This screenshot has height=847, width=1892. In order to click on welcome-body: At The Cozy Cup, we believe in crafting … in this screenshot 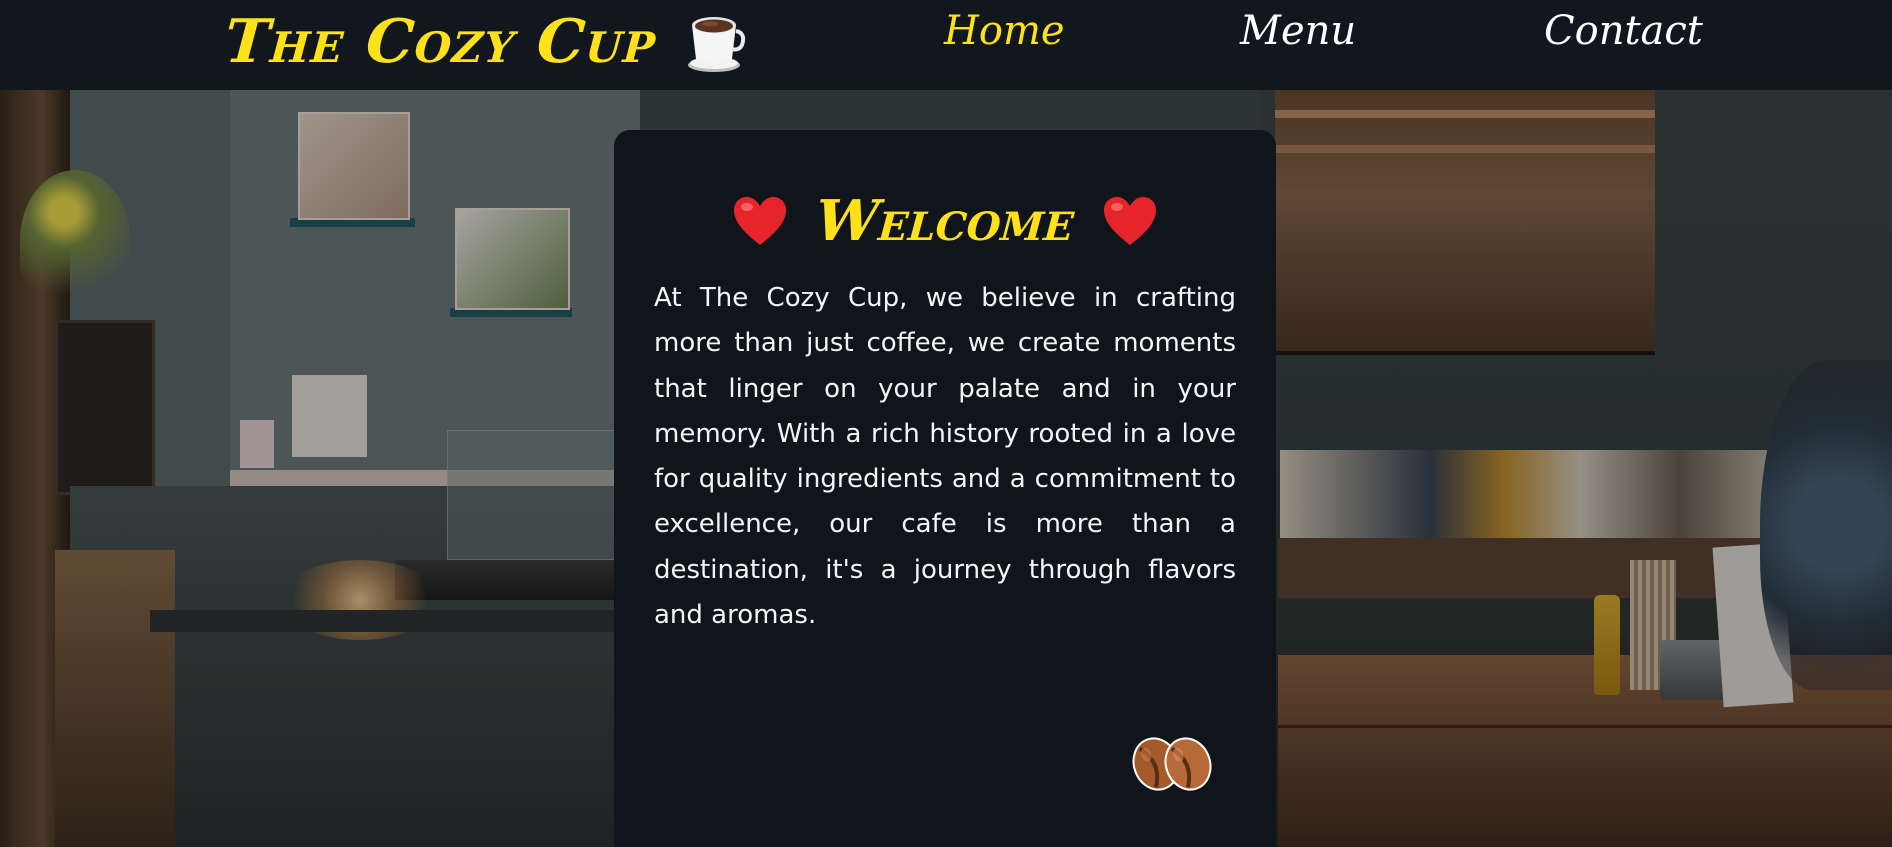, I will do `click(945, 457)`.